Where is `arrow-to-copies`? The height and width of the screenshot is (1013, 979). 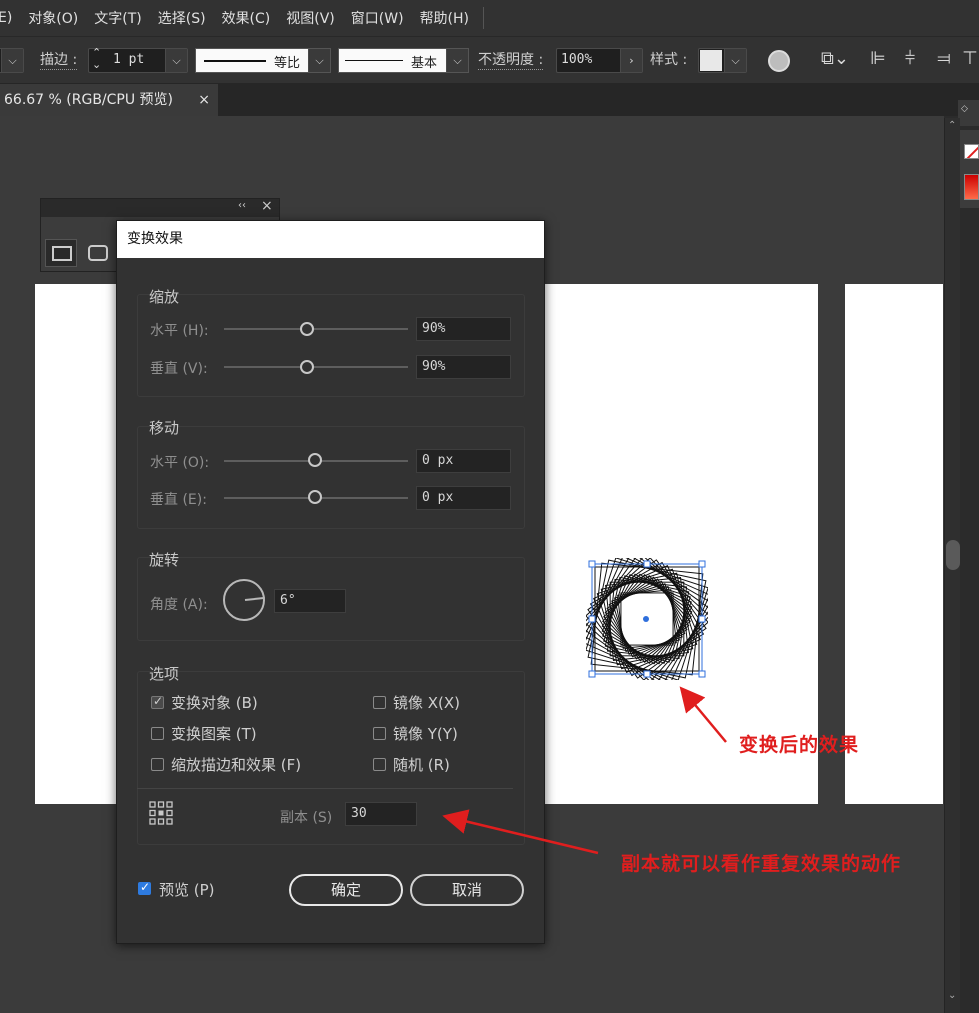 arrow-to-copies is located at coordinates (520, 832).